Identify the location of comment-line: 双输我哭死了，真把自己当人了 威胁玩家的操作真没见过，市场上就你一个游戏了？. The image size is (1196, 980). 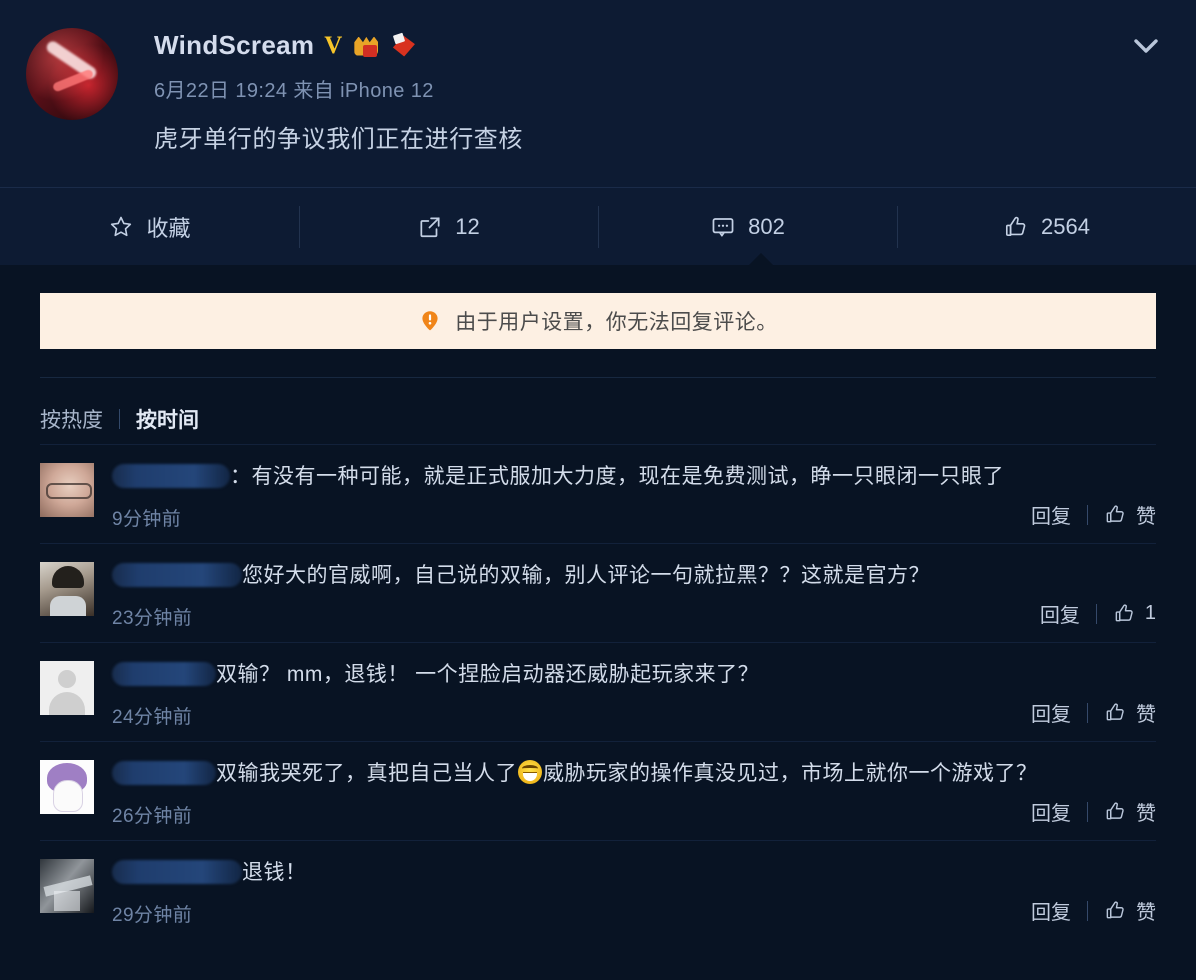
(634, 772).